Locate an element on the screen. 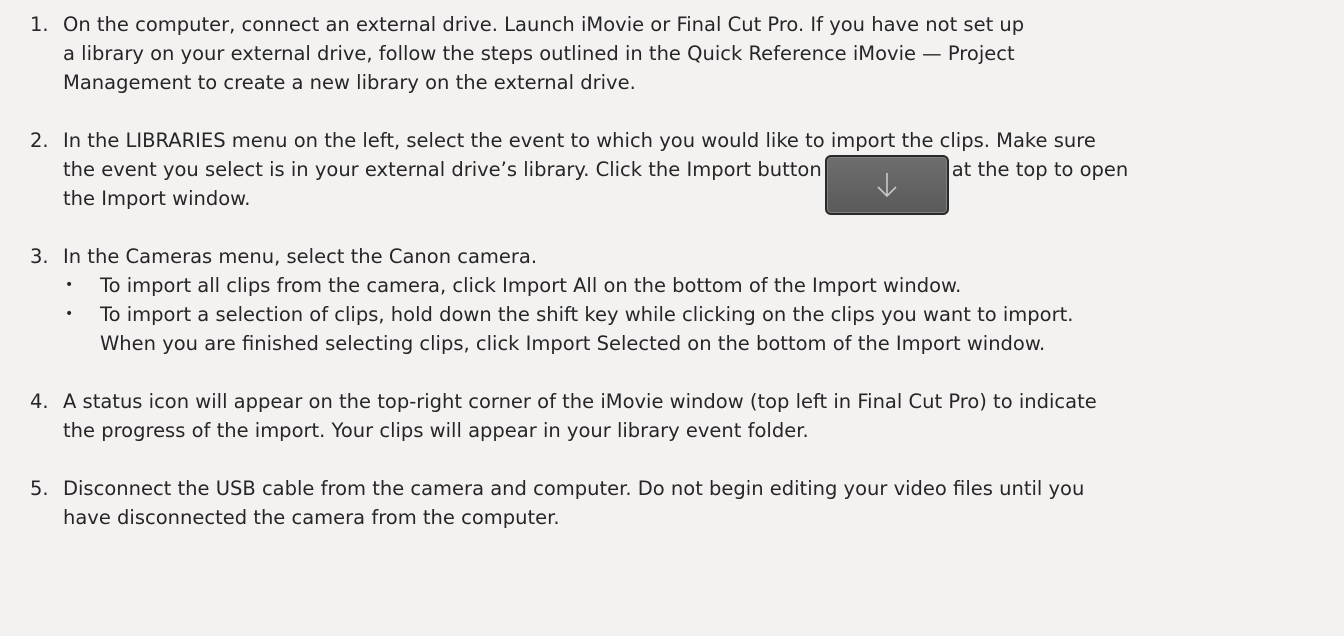  step-text-fragment: at the top to open is located at coordinates (1040, 169).